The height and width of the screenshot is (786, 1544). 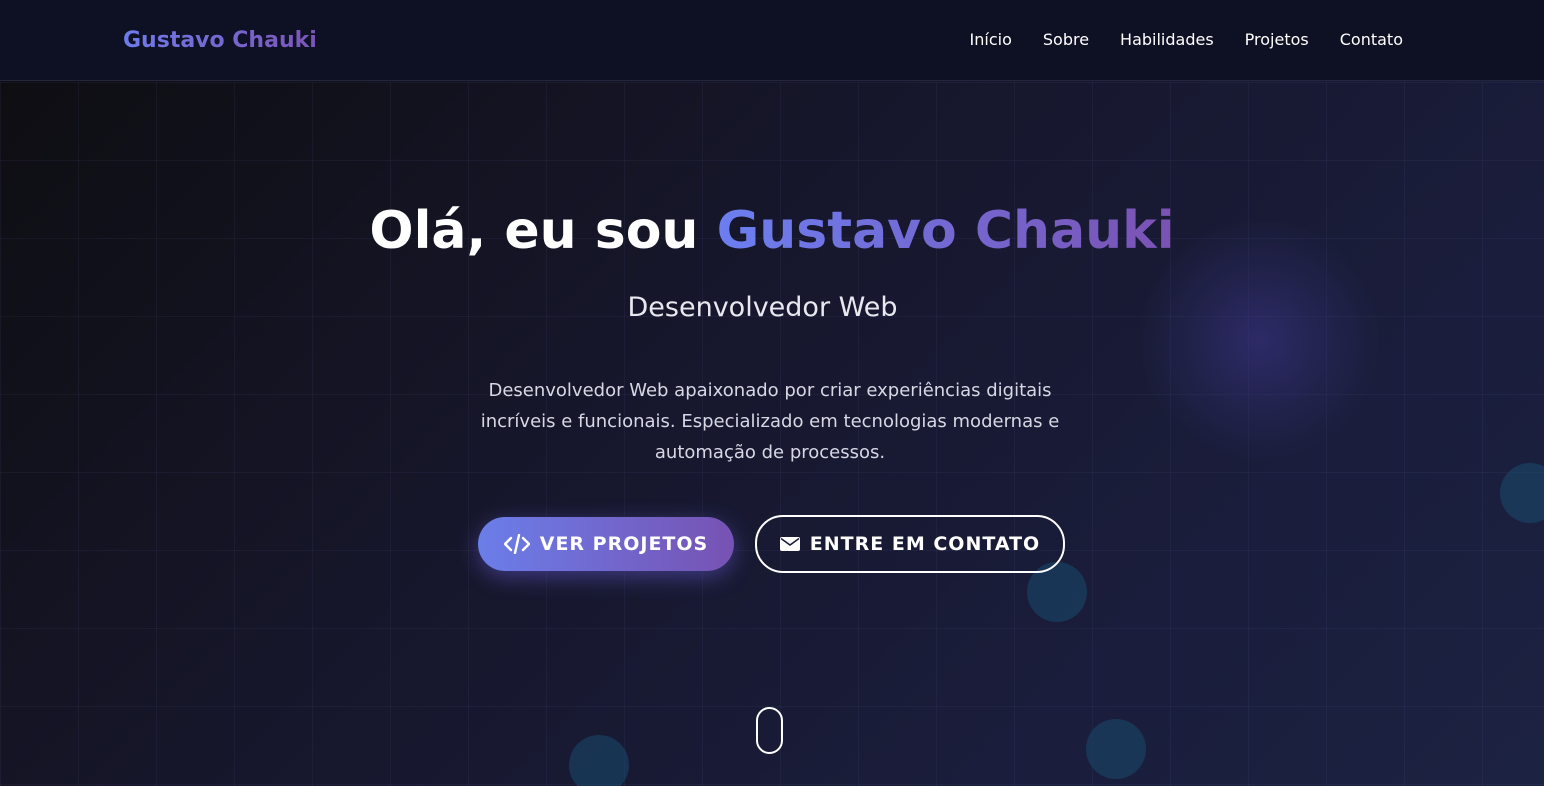 I want to click on envelope-icon, so click(x=789, y=544).